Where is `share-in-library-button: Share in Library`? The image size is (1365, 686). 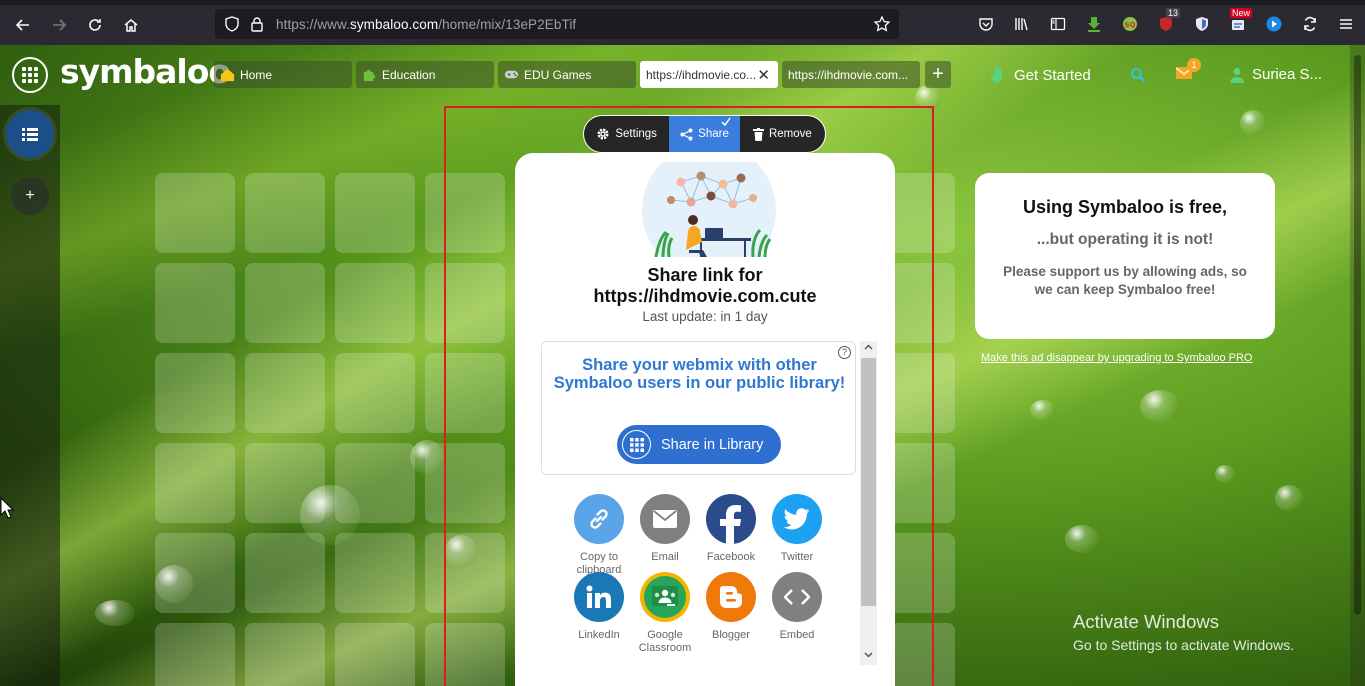 share-in-library-button: Share in Library is located at coordinates (699, 444).